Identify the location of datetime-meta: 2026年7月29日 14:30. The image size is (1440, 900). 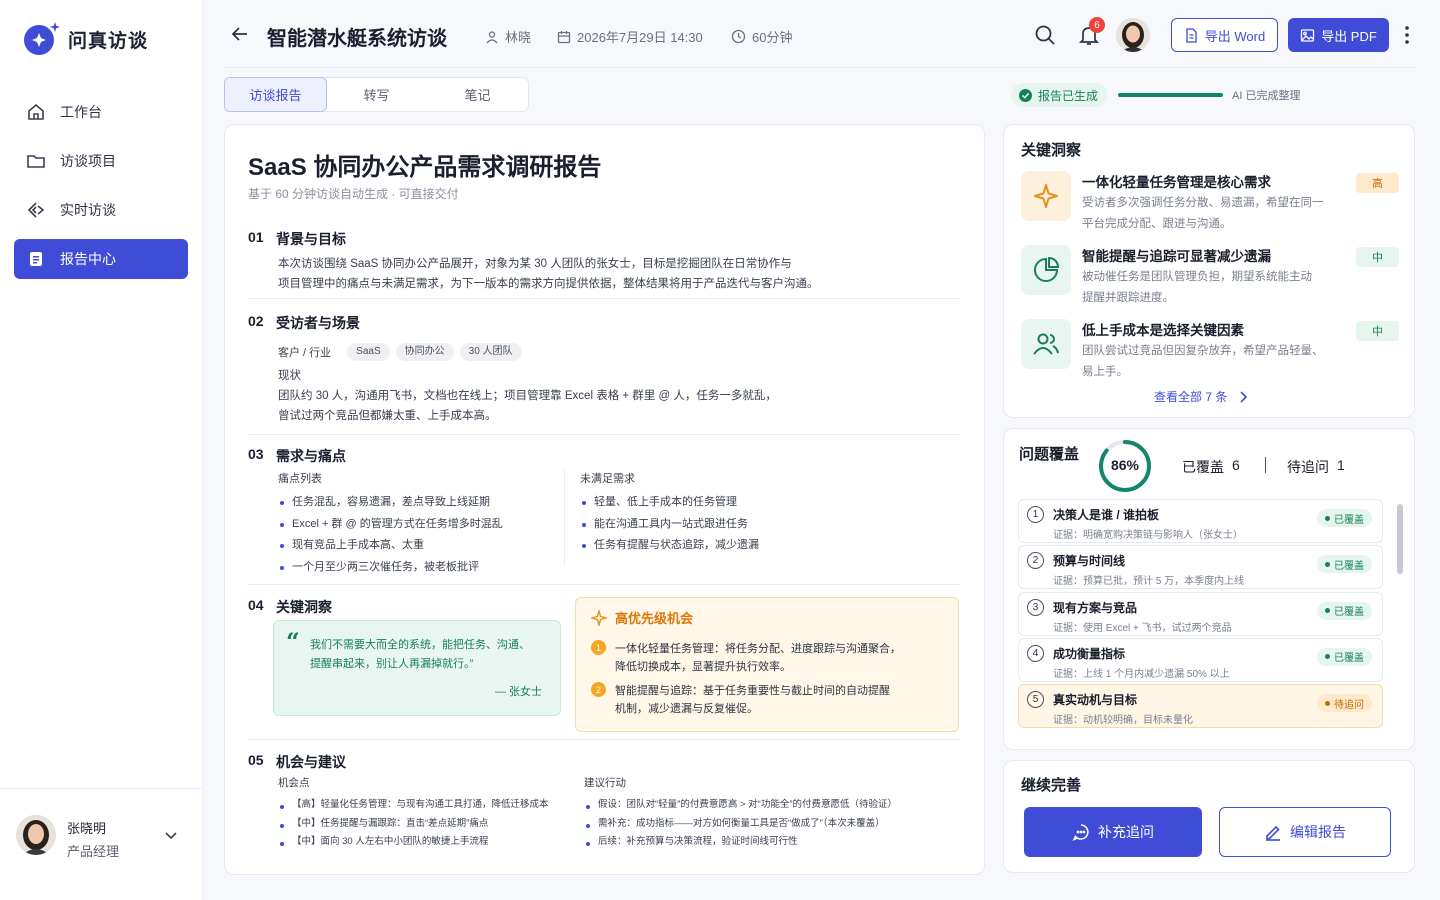
(630, 36).